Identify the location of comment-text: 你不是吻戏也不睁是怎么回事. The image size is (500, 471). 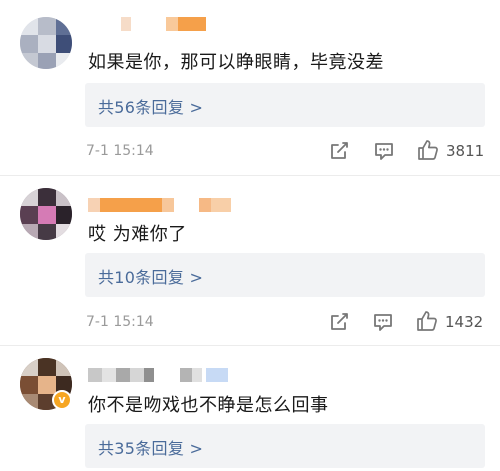
(208, 405).